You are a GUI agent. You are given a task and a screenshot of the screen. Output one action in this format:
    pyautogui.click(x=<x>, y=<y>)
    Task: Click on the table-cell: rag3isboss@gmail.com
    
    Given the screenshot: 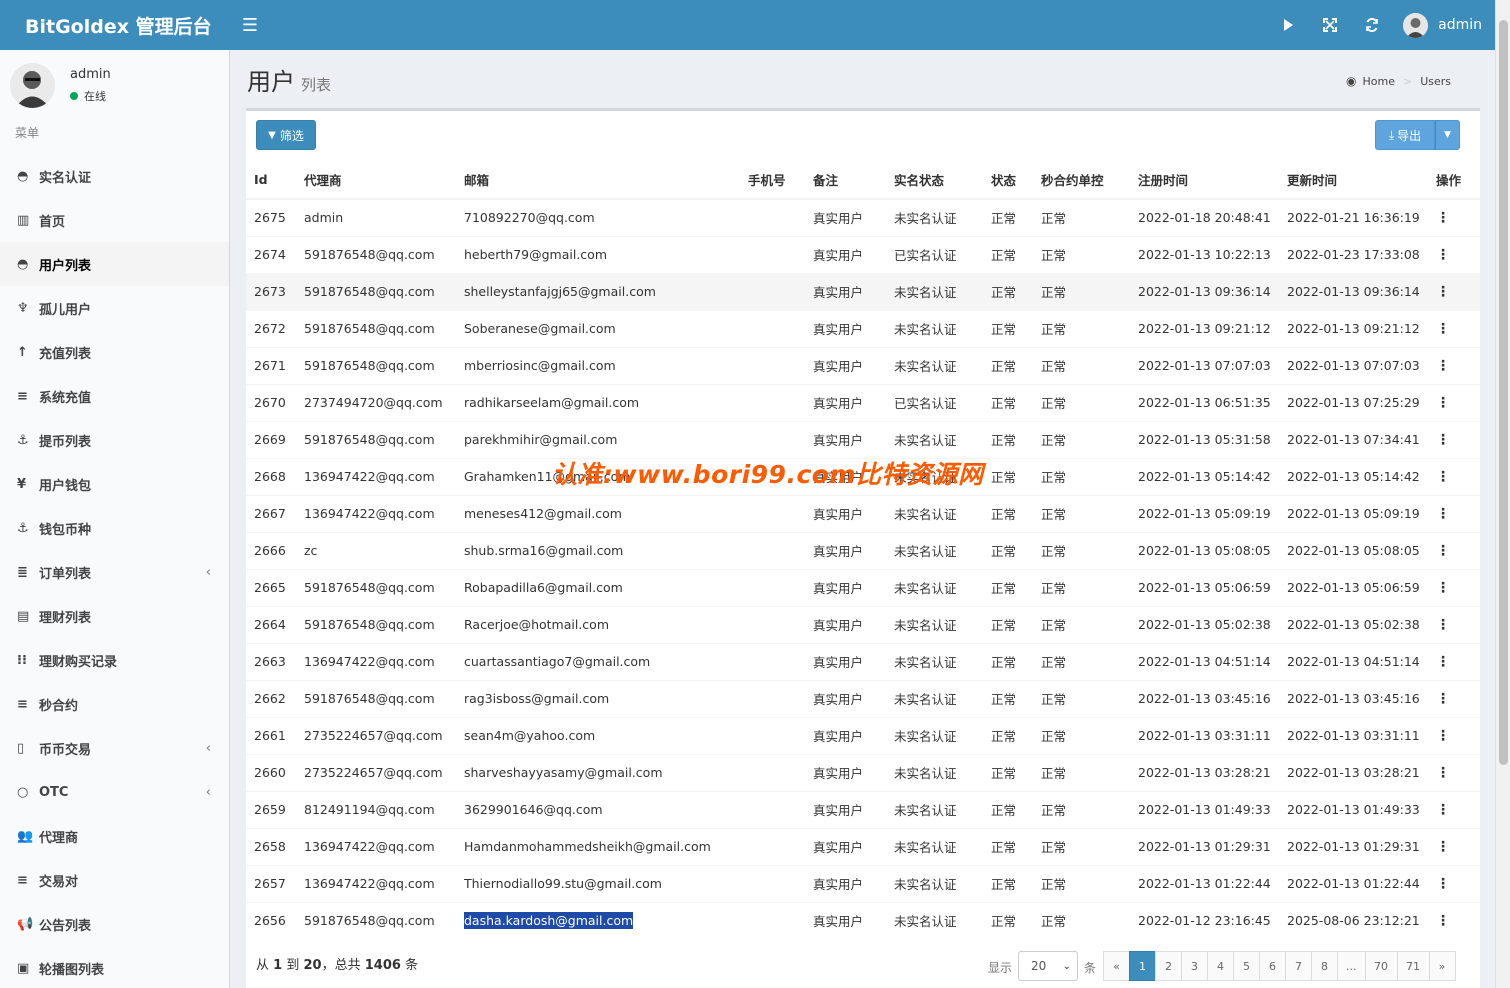 What is the action you would take?
    pyautogui.click(x=598, y=698)
    